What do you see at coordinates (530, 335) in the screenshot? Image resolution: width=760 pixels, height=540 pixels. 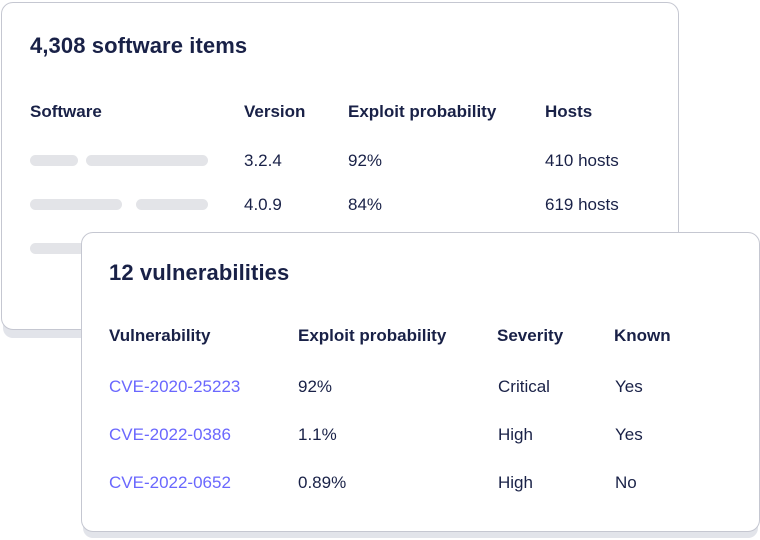 I see `column-header-severity: Severity` at bounding box center [530, 335].